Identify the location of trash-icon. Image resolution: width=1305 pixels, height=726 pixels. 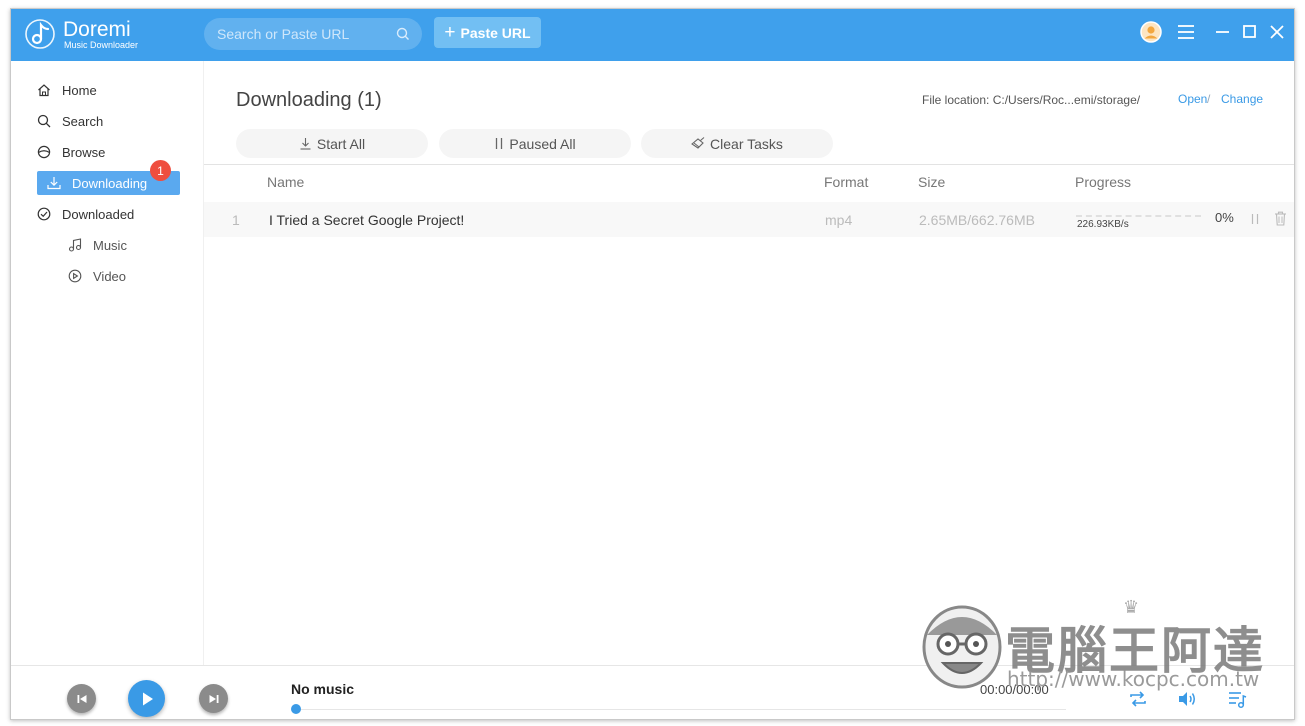
(1280, 218).